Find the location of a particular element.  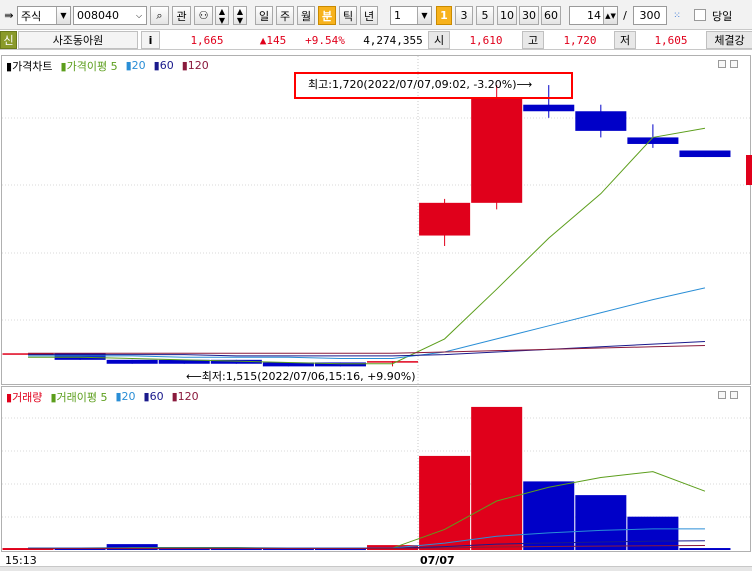

min-price-note: ⟵최저:1,515(2022/07/06,15:16, +9.90%) is located at coordinates (301, 376).